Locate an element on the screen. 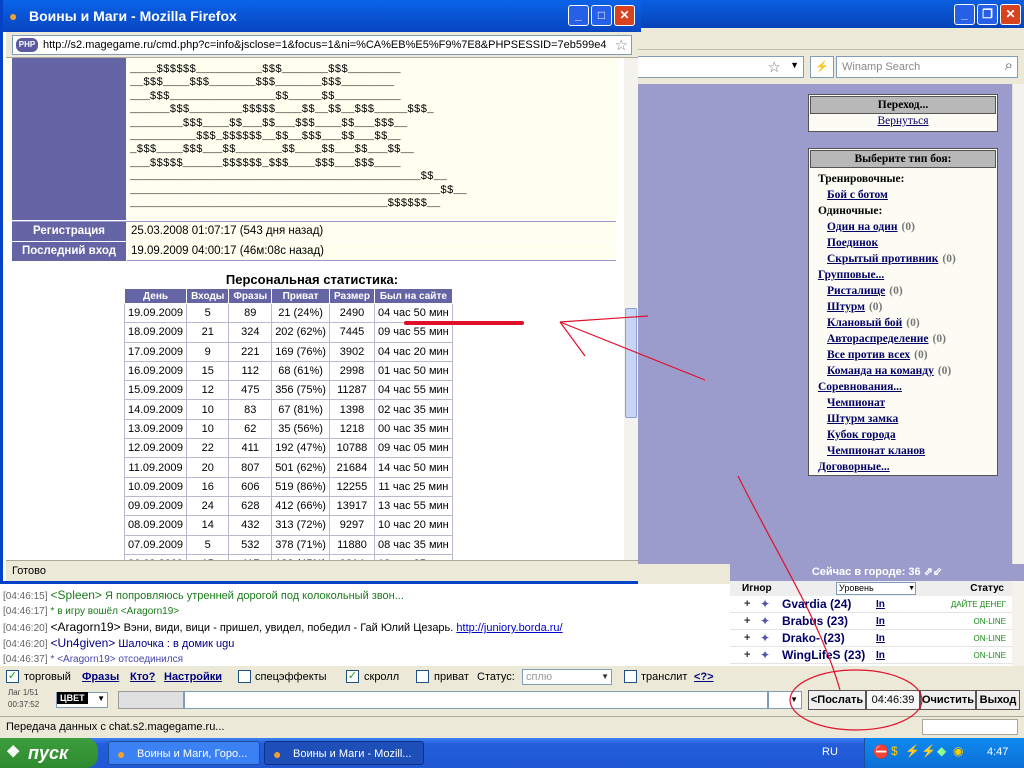 The image size is (1024, 768). battle-link: Автораспределение is located at coordinates (878, 339).